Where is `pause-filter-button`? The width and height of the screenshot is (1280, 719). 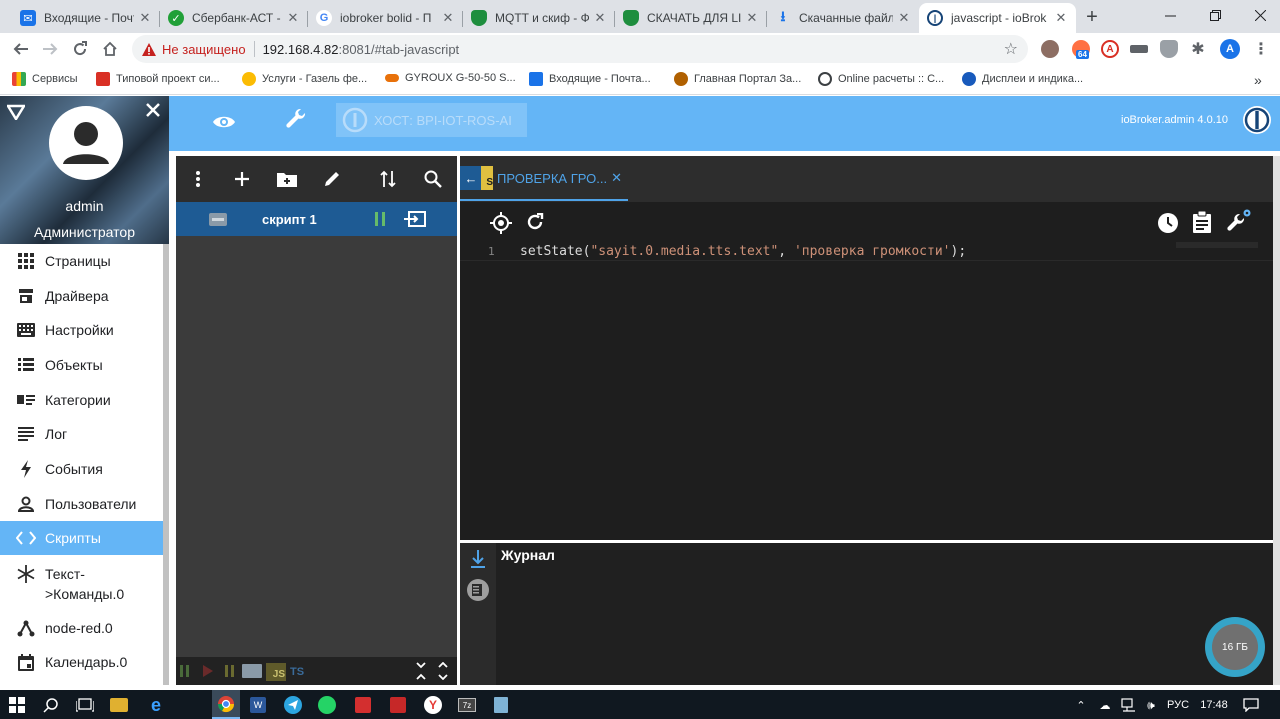 pause-filter-button is located at coordinates (230, 671).